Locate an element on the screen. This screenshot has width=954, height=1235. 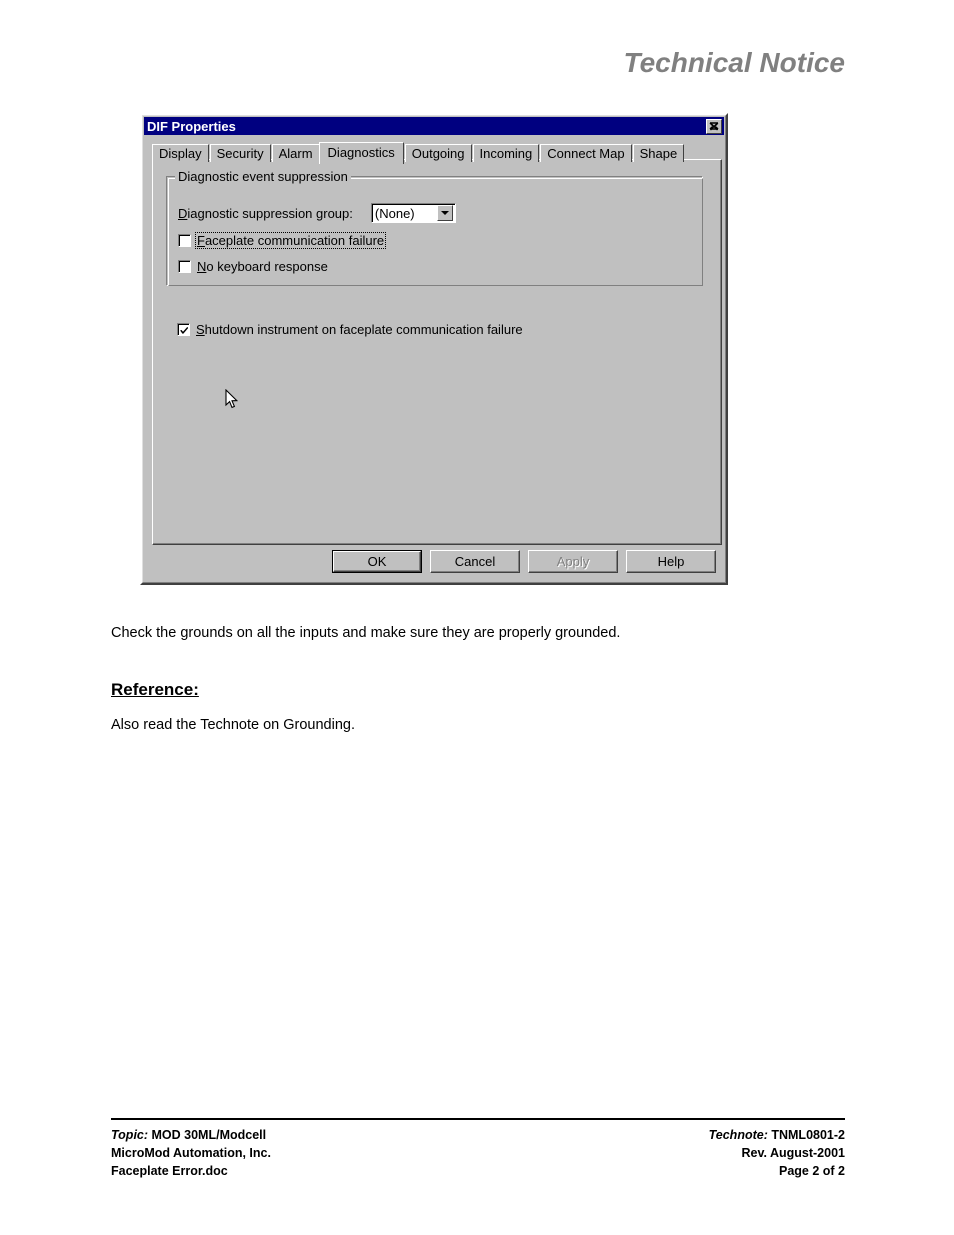
tab-security: Security is located at coordinates (240, 153).